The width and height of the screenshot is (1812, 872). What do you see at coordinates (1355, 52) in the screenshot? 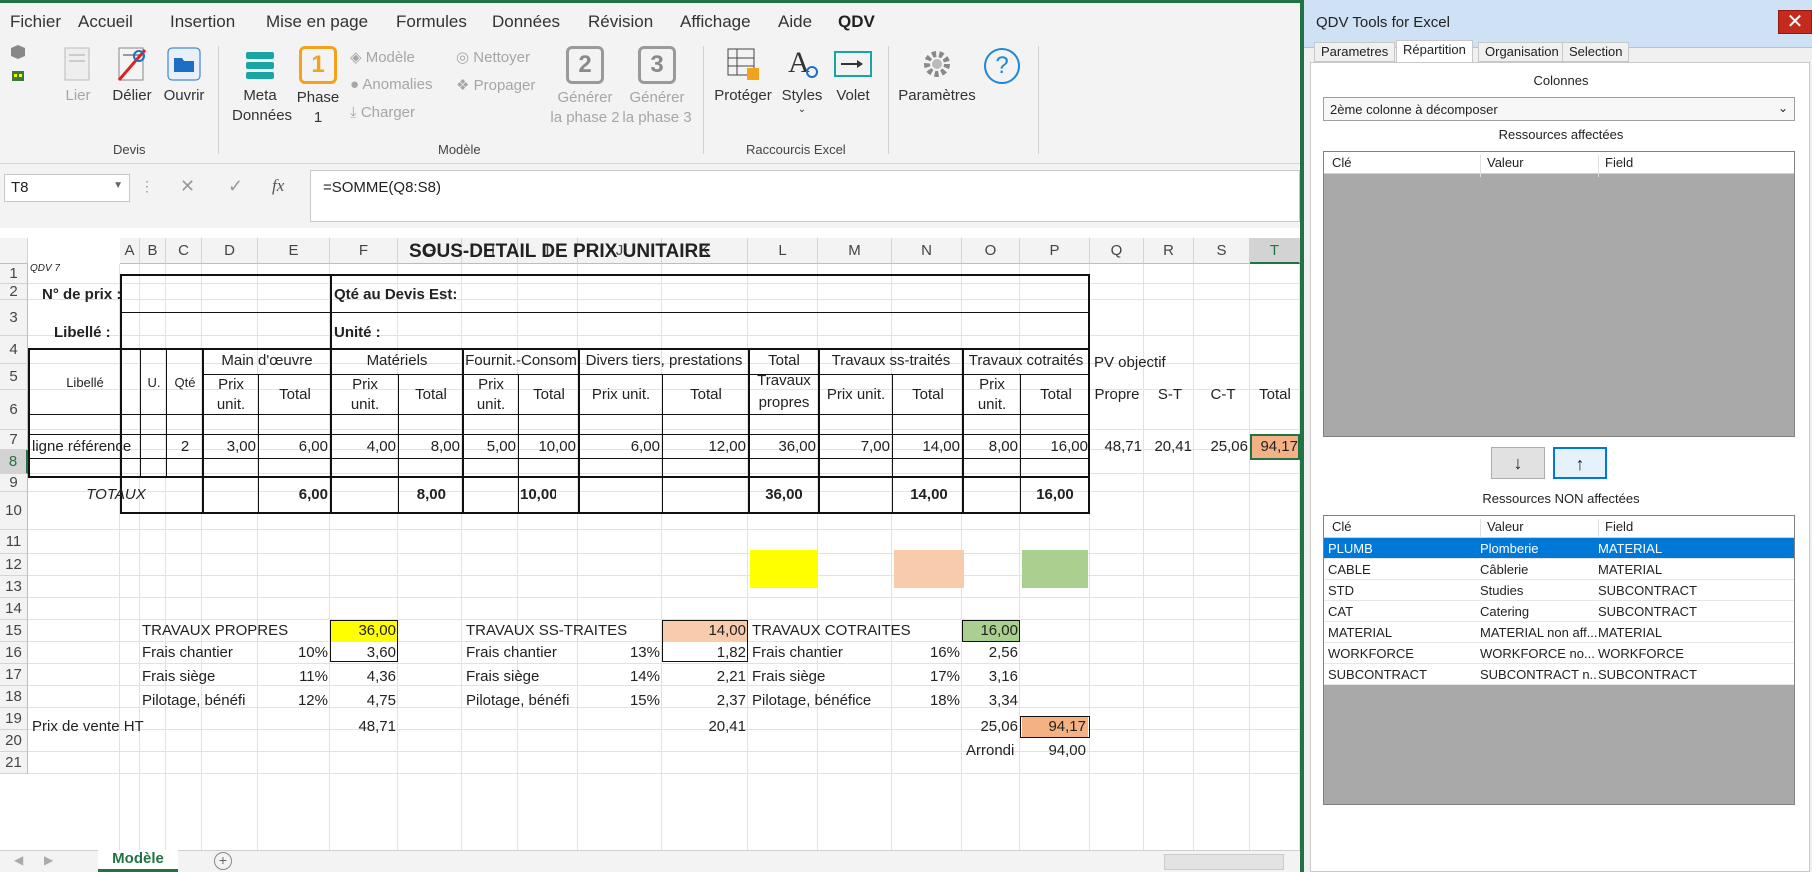
I see `tab-parametres: Parametres` at bounding box center [1355, 52].